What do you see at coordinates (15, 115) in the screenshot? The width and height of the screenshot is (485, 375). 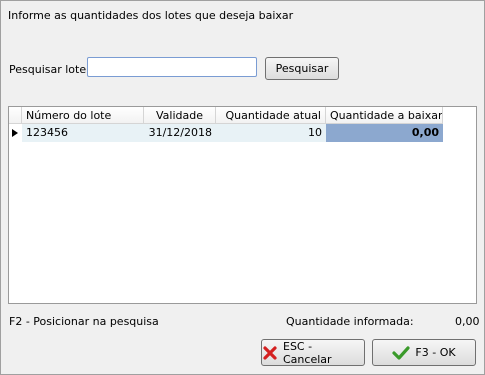 I see `header-indicator-cell` at bounding box center [15, 115].